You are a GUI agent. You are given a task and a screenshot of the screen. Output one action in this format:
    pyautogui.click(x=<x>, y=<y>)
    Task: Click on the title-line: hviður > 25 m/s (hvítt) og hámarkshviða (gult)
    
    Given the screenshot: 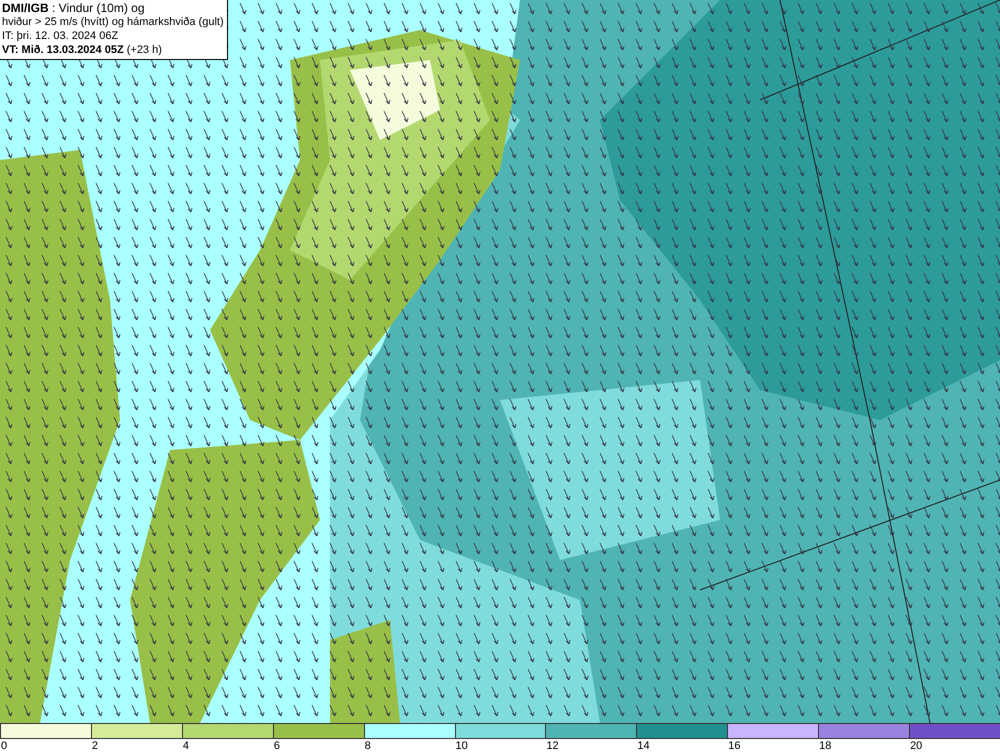 What is the action you would take?
    pyautogui.click(x=113, y=22)
    